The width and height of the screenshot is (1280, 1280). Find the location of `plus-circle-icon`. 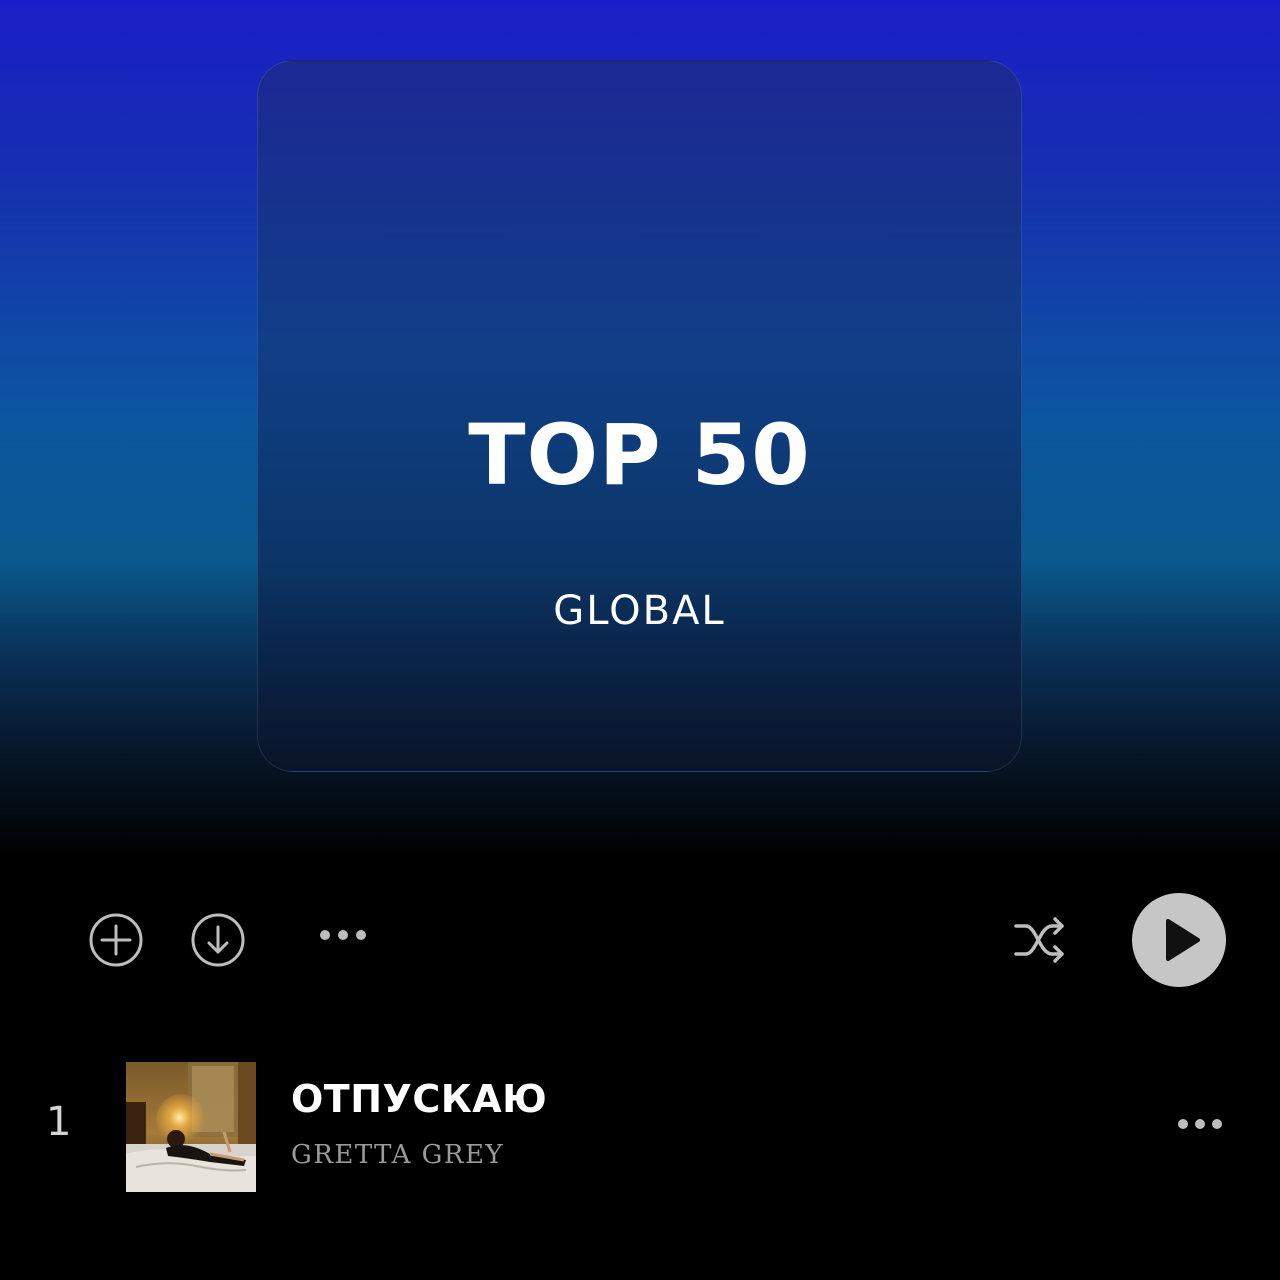

plus-circle-icon is located at coordinates (116, 940).